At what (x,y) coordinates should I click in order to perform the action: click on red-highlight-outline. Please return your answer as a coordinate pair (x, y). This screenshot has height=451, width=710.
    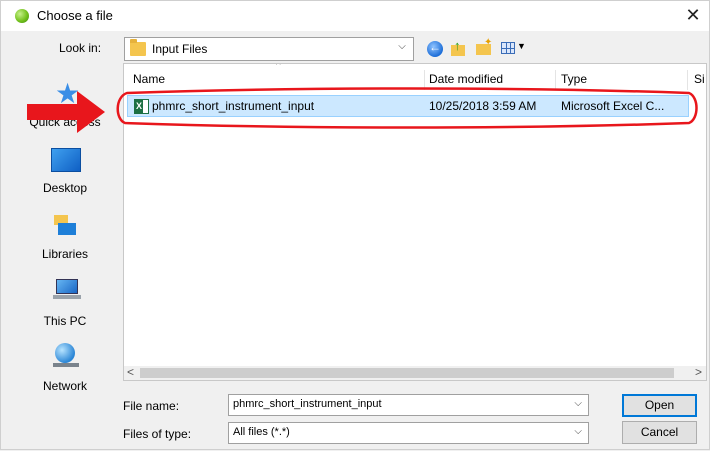
    Looking at the image, I should click on (407, 108).